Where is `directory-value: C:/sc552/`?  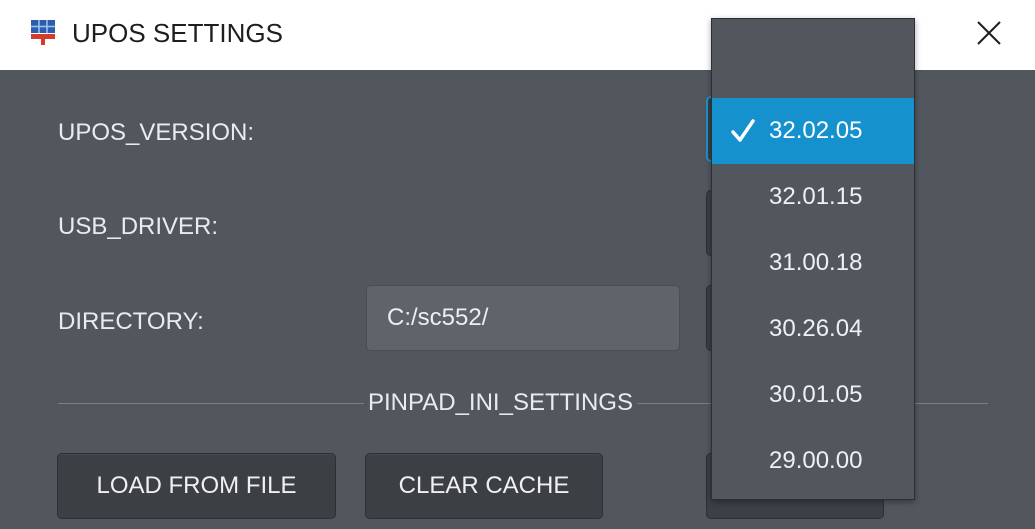
directory-value: C:/sc552/ is located at coordinates (438, 317).